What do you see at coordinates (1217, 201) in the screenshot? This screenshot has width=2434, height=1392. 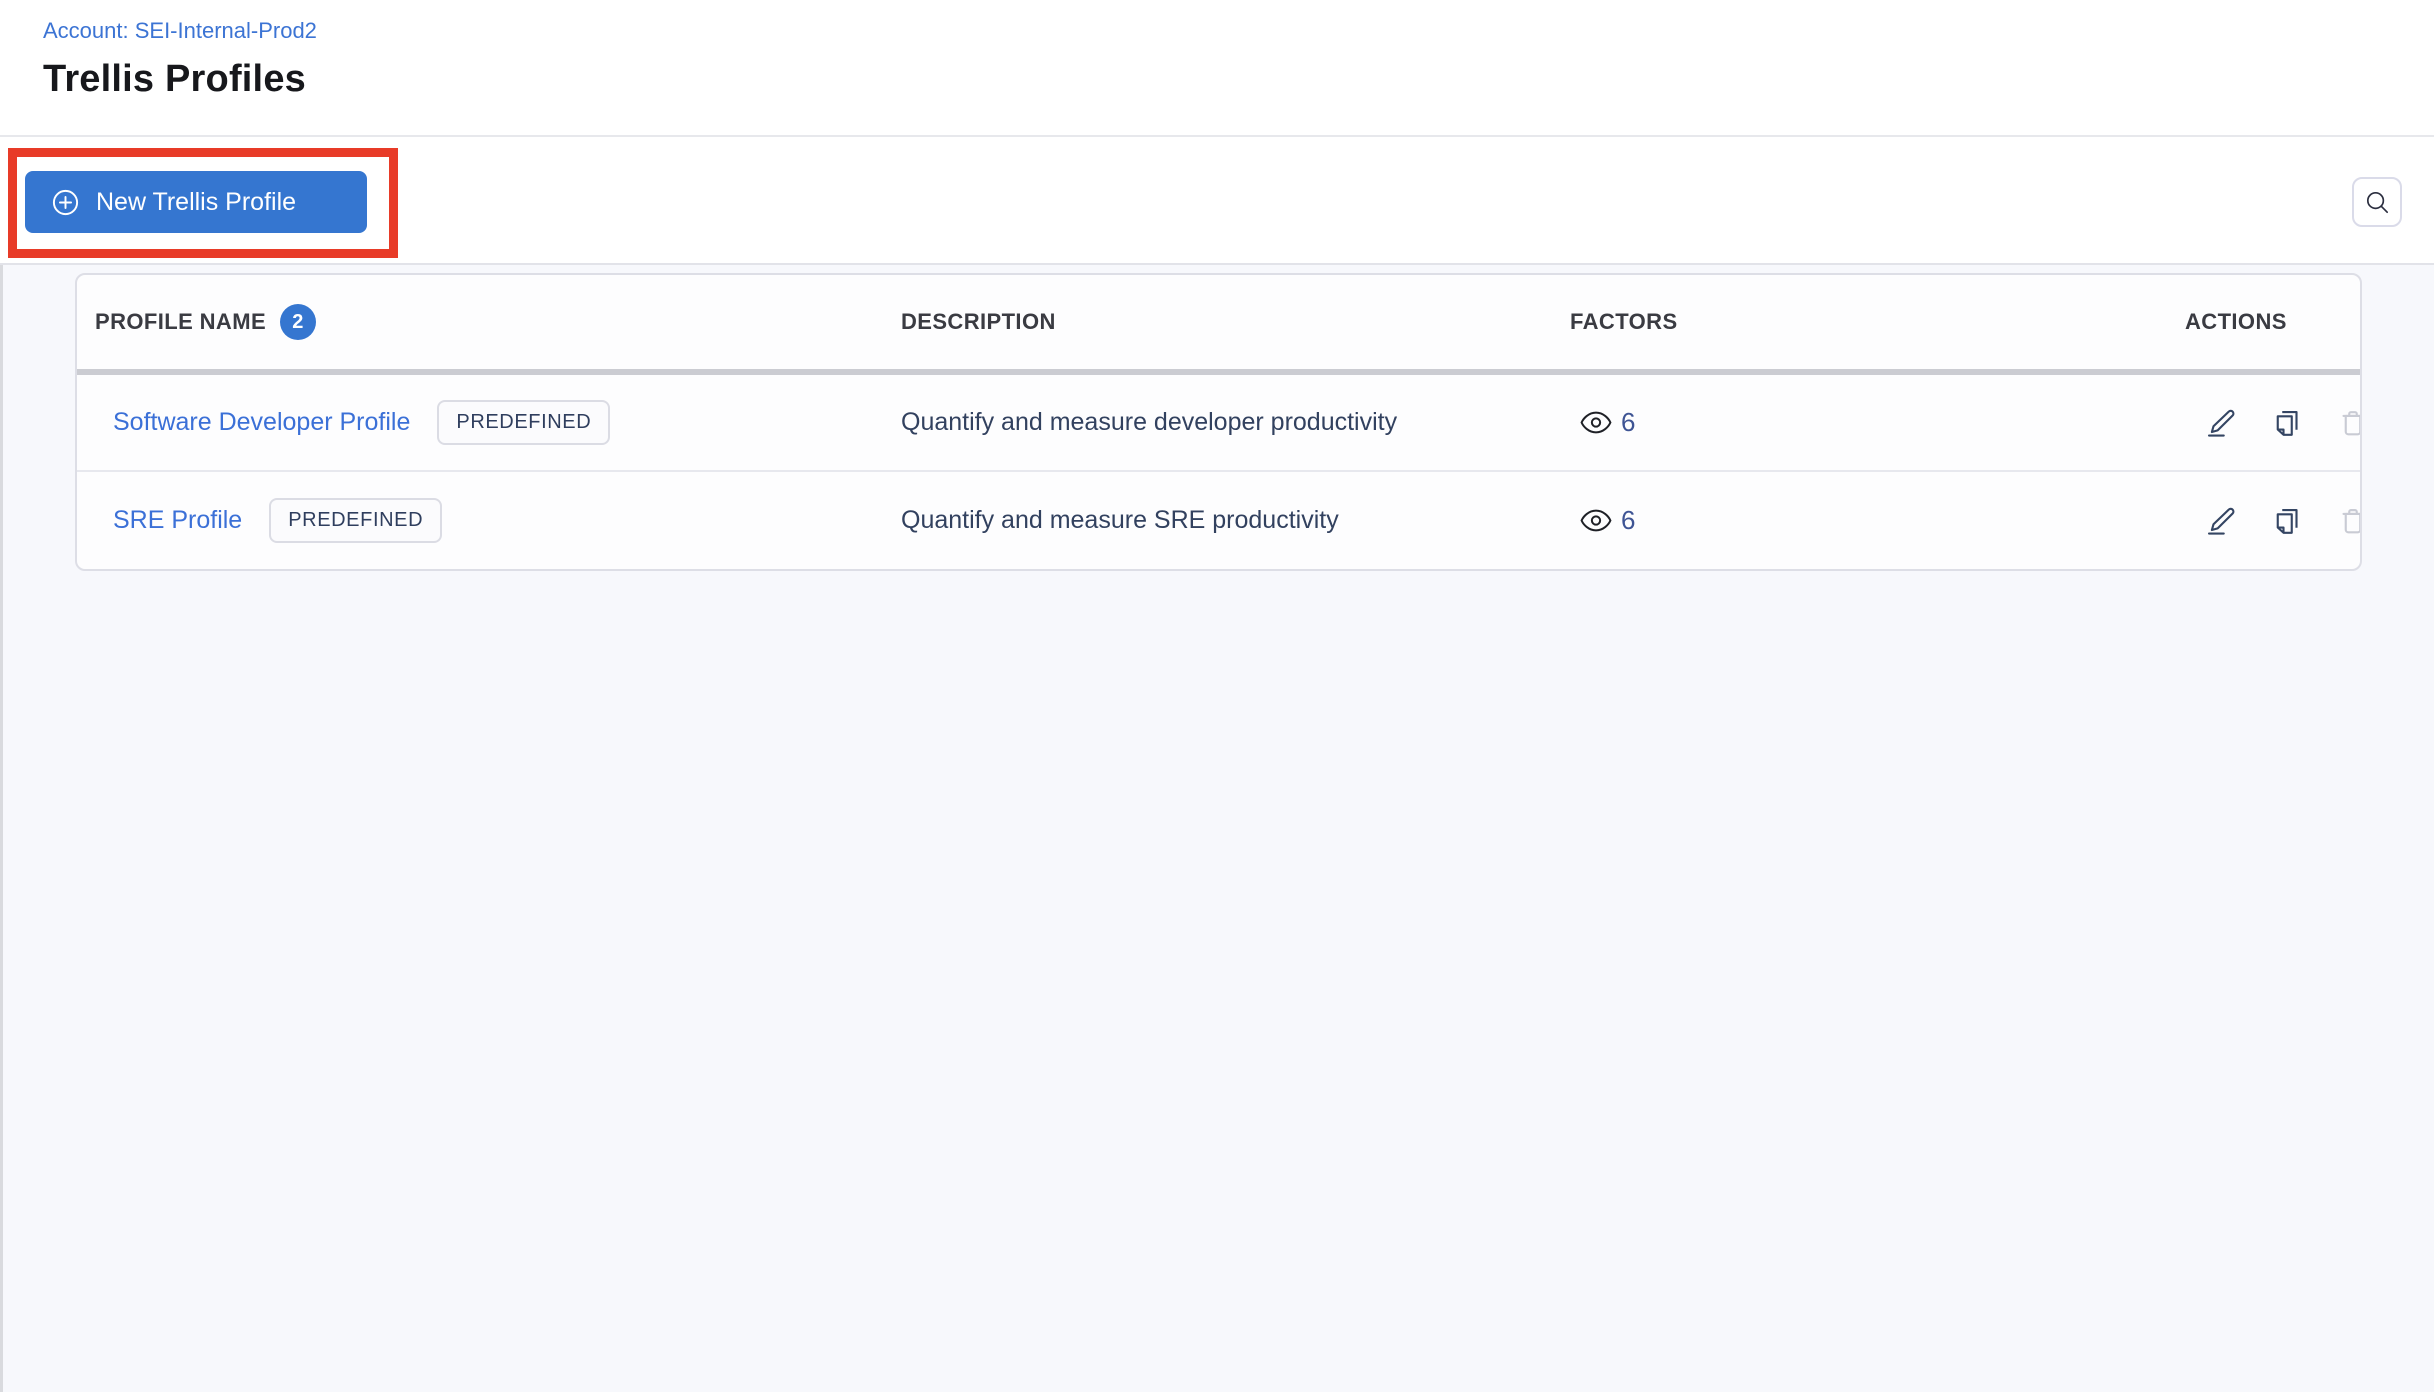 I see `toolbar: New Trellis Profile` at bounding box center [1217, 201].